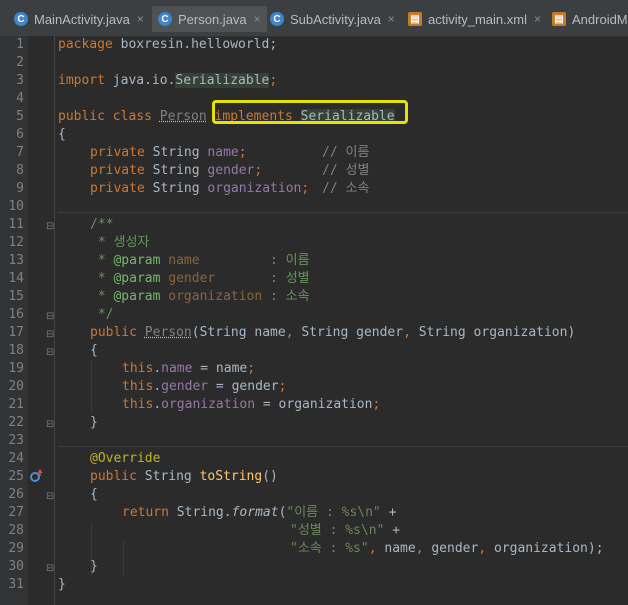 The image size is (628, 605). I want to click on highlight-box, so click(310, 112).